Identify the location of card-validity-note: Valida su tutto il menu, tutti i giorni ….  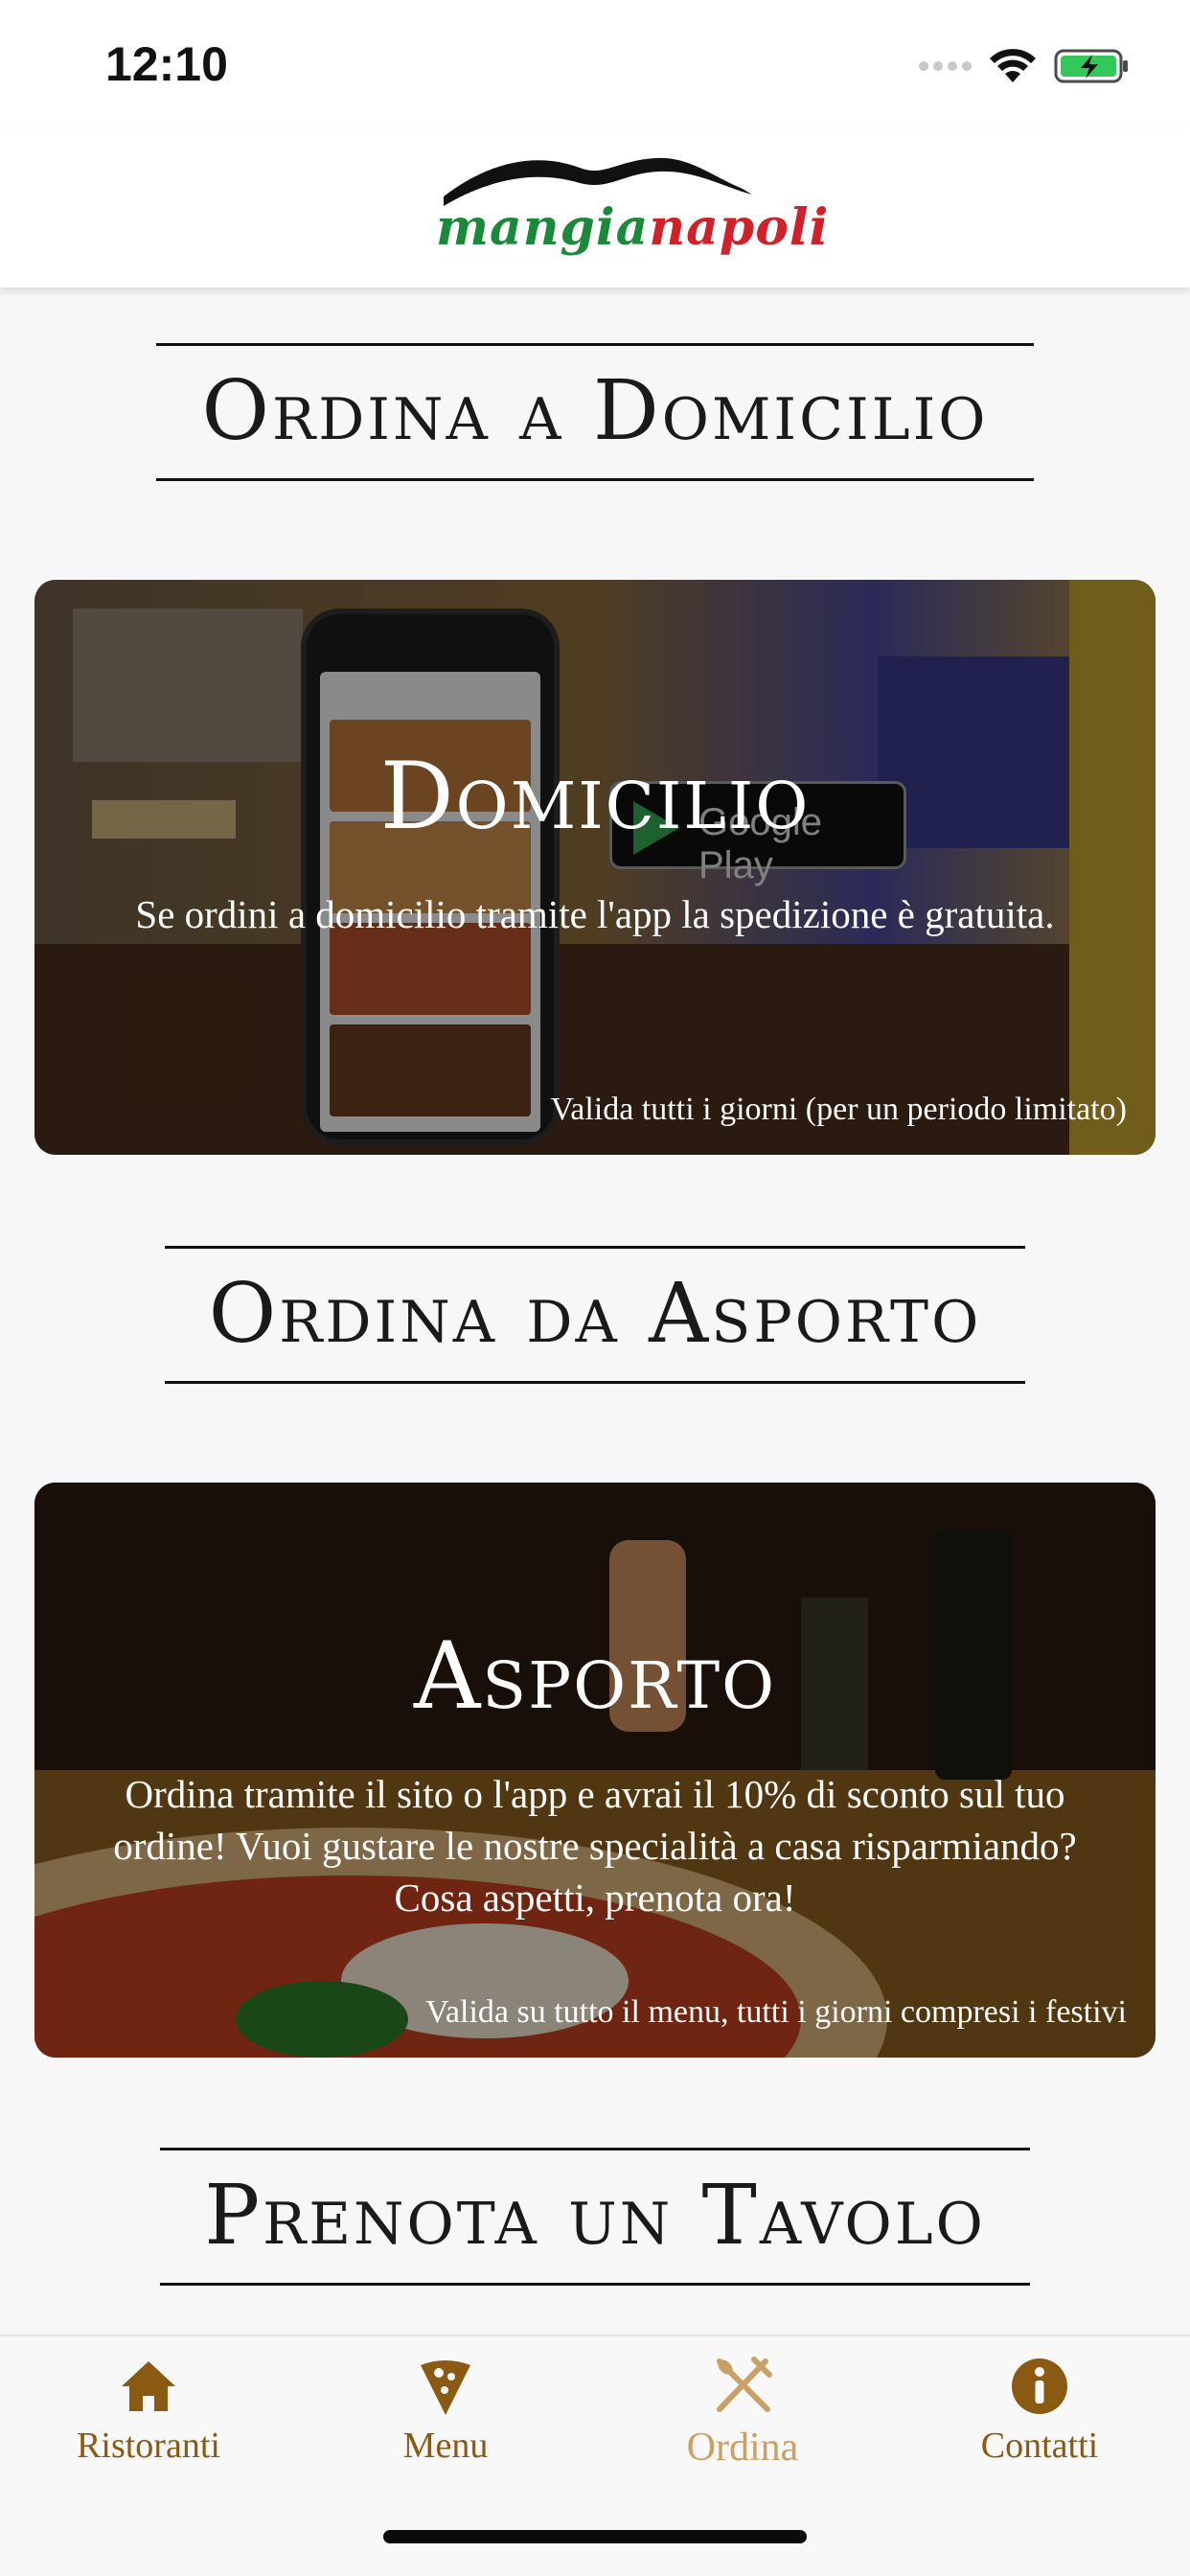
(776, 2012).